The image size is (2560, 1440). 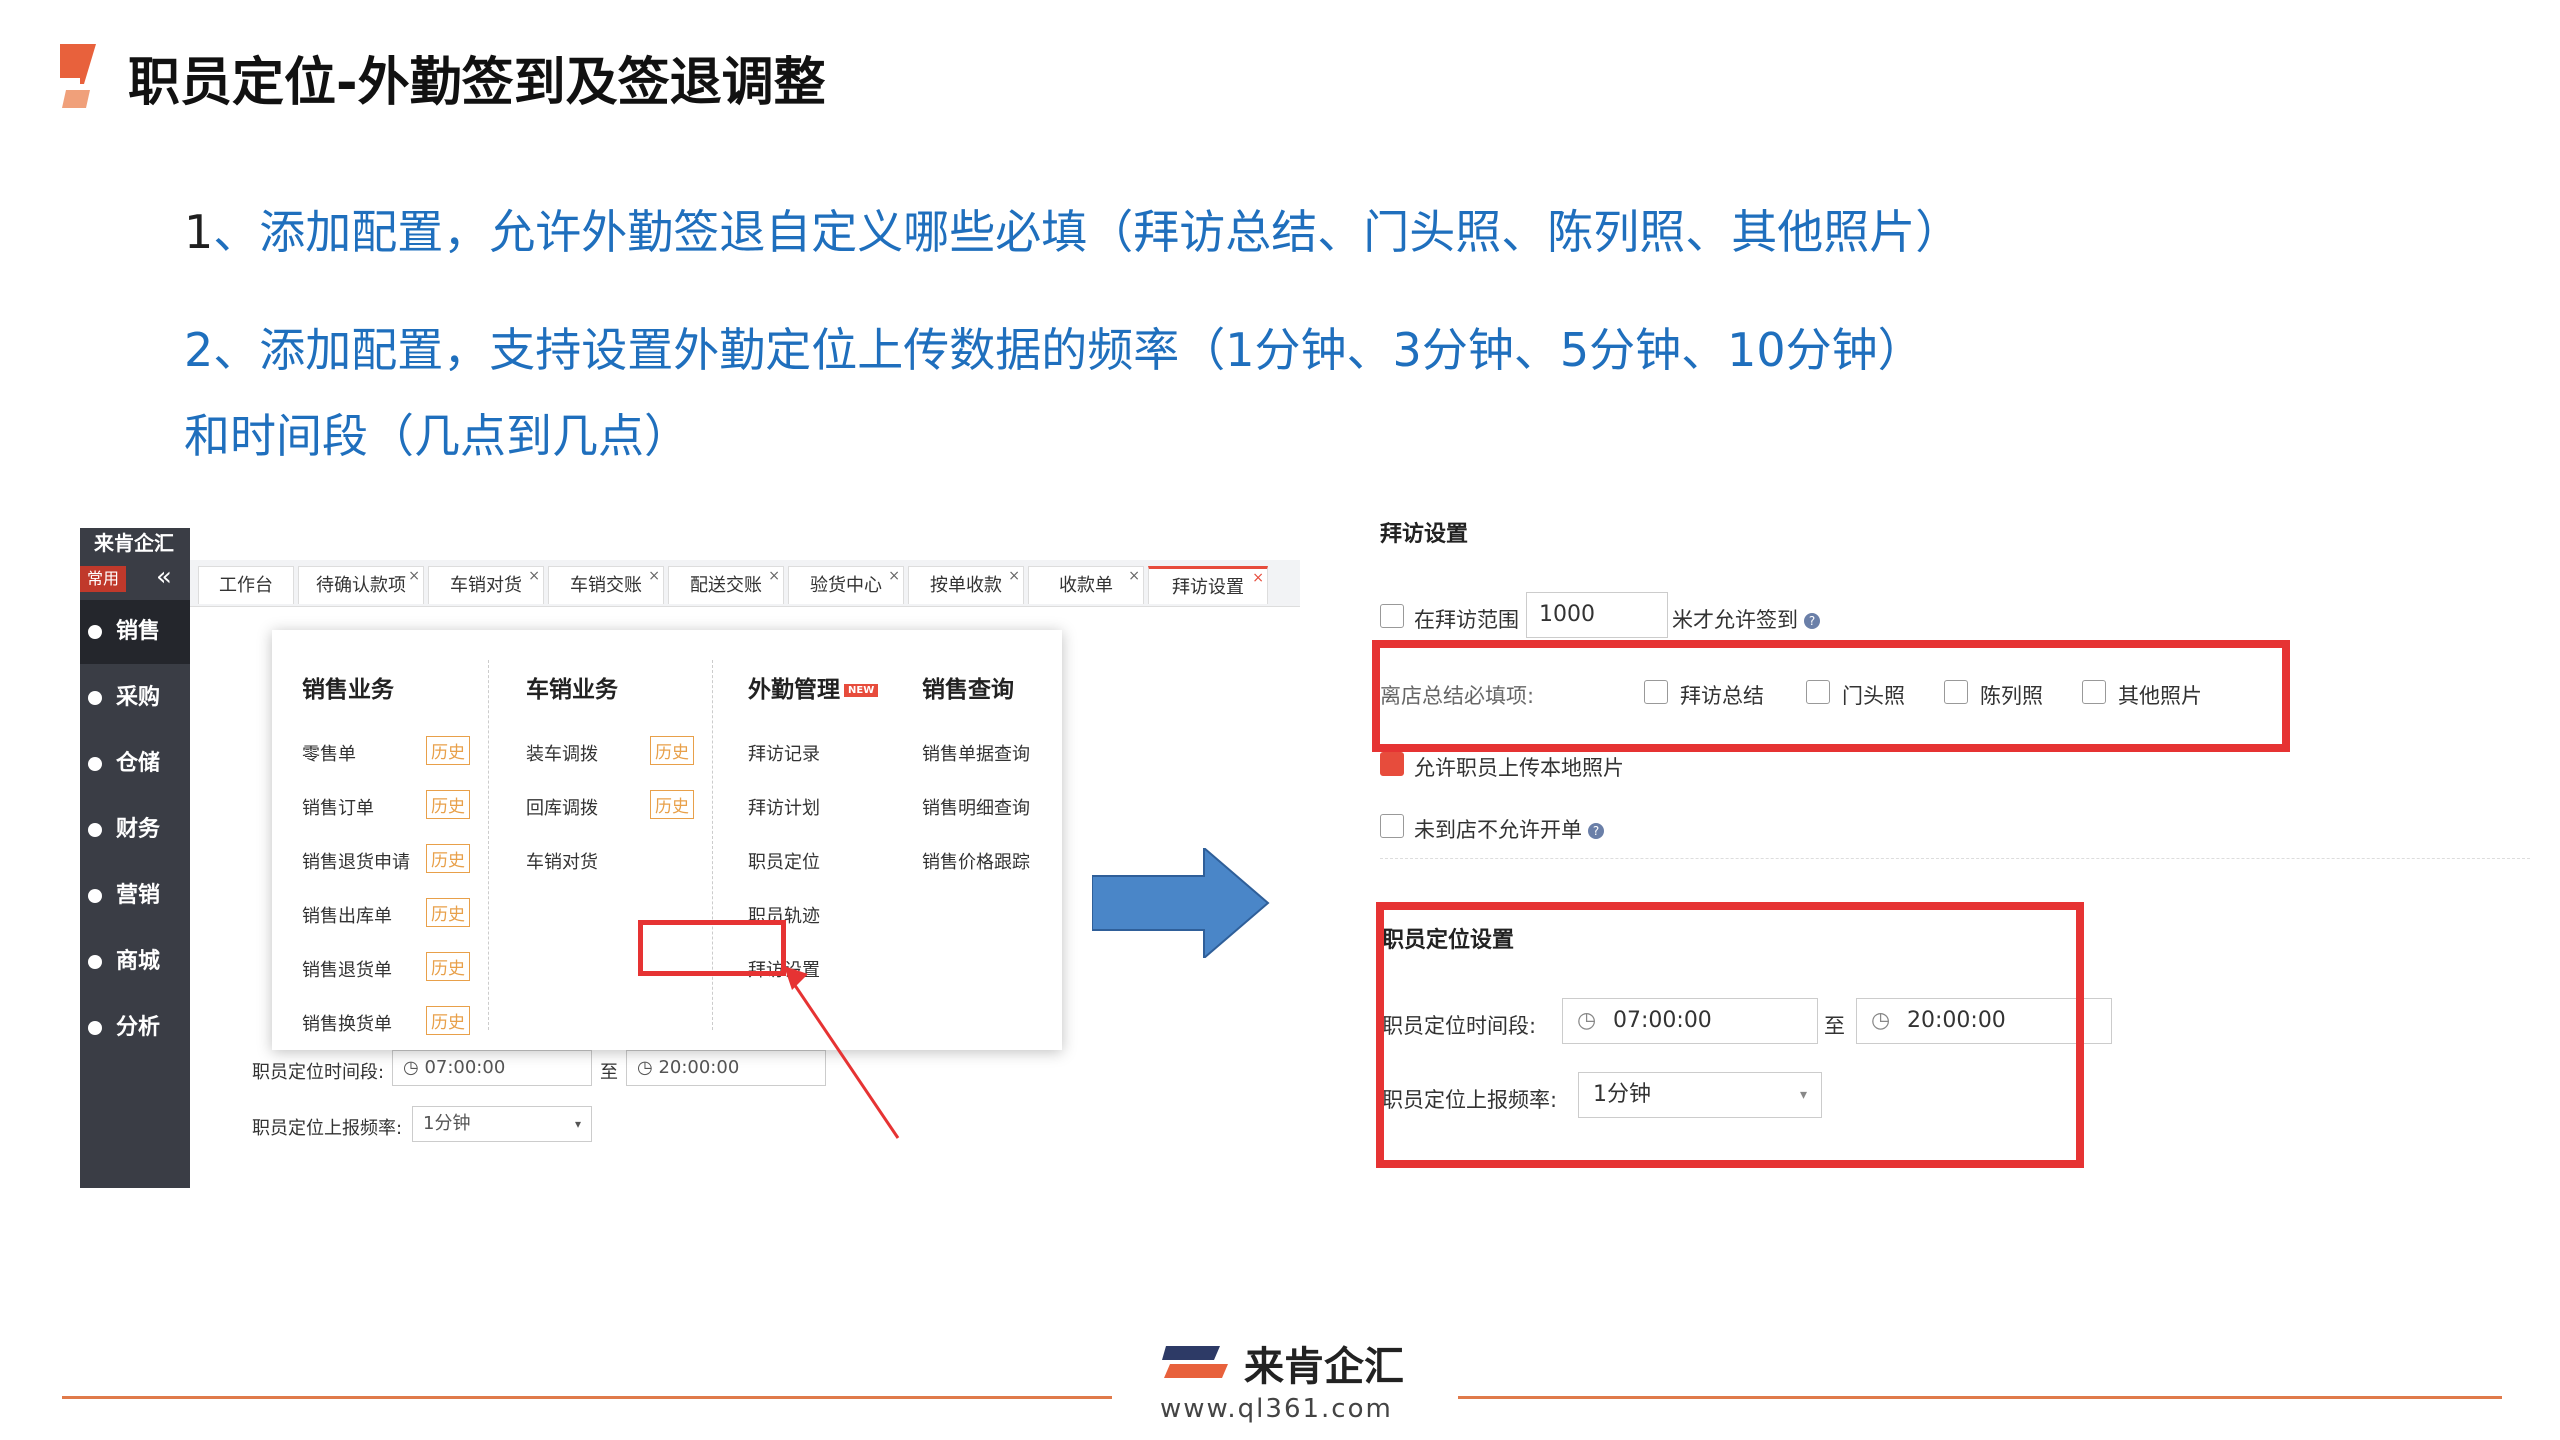 I want to click on sidebar: 来肯企汇 常用 « 销售 采购 仓储 财务 营销 商城 分析, so click(x=135, y=858).